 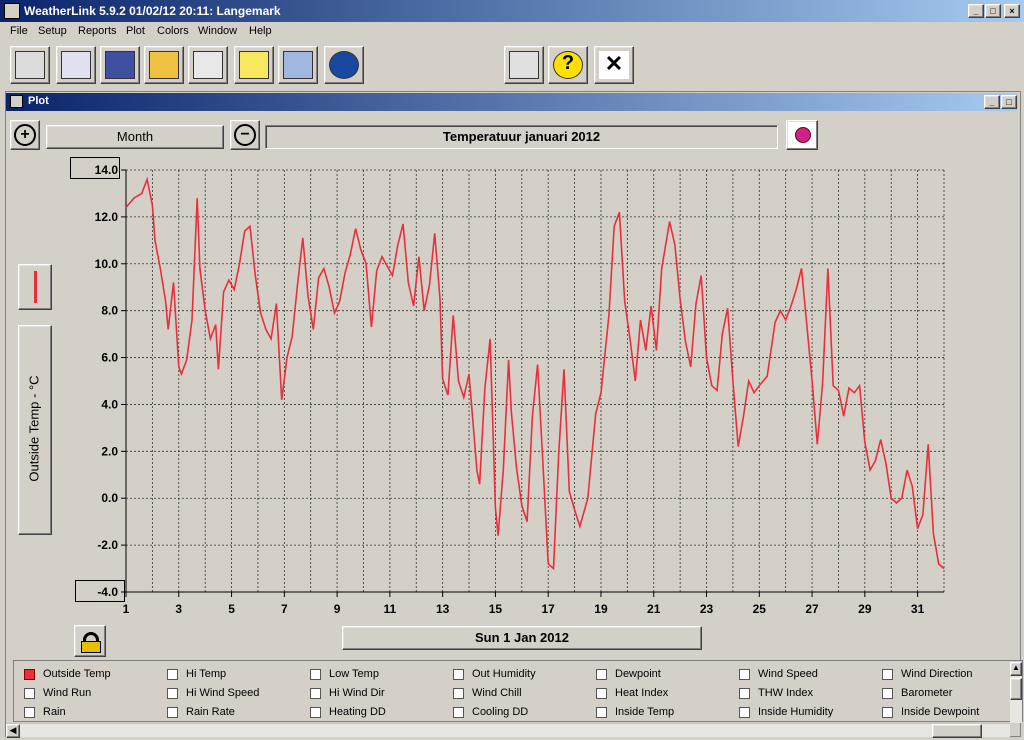 I want to click on y-tick-label: 0.0, so click(x=109, y=498).